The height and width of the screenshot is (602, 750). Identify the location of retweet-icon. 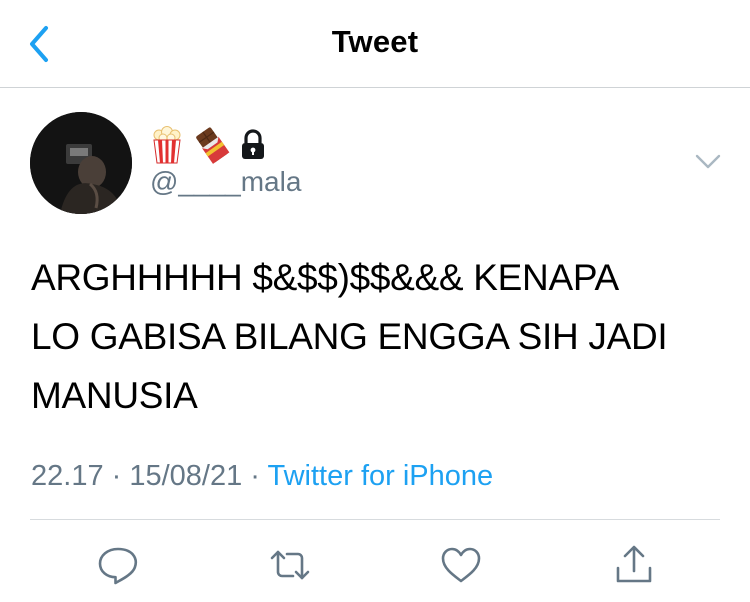
(290, 565).